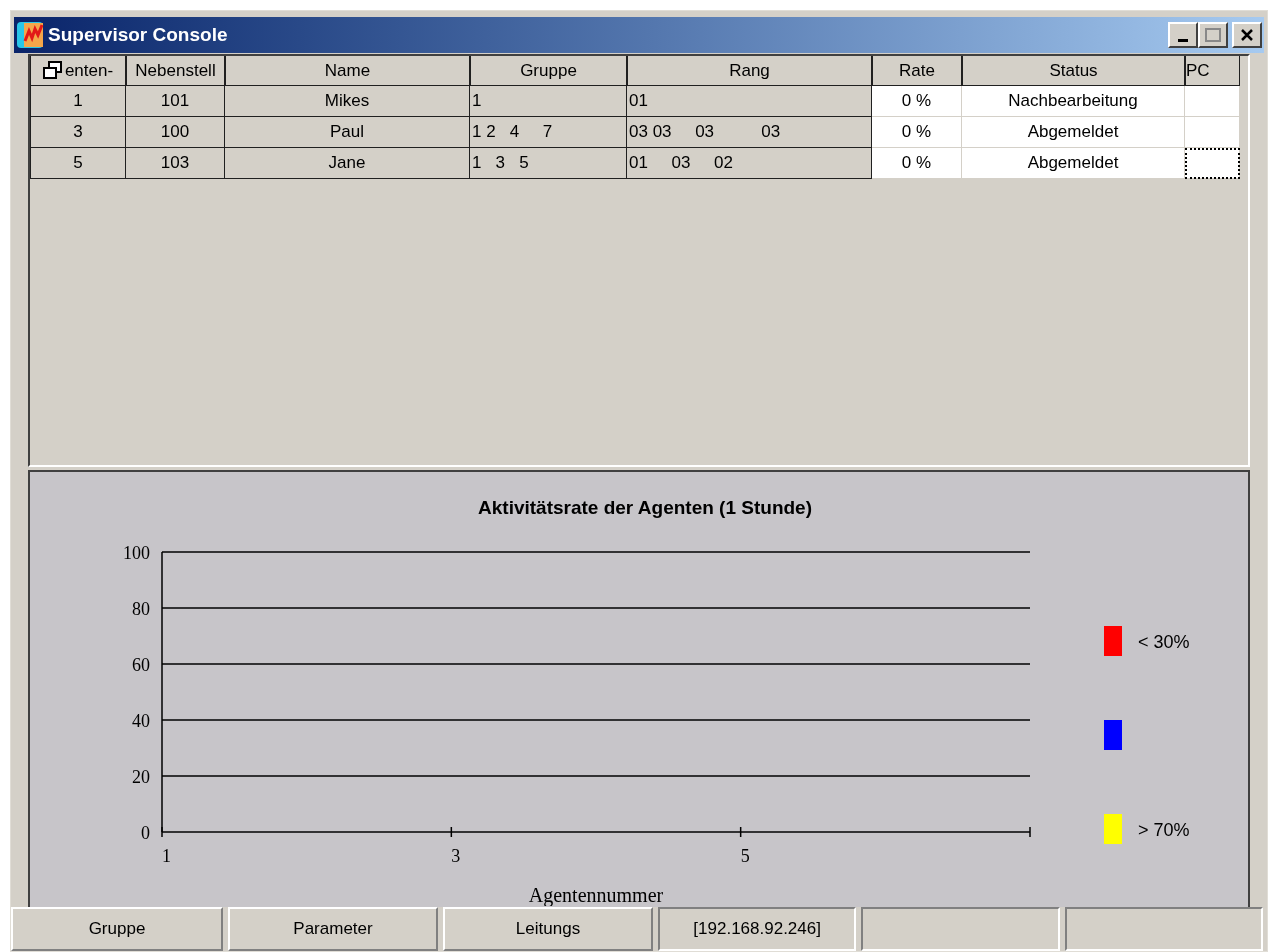  I want to click on maximize-icon, so click(1213, 34).